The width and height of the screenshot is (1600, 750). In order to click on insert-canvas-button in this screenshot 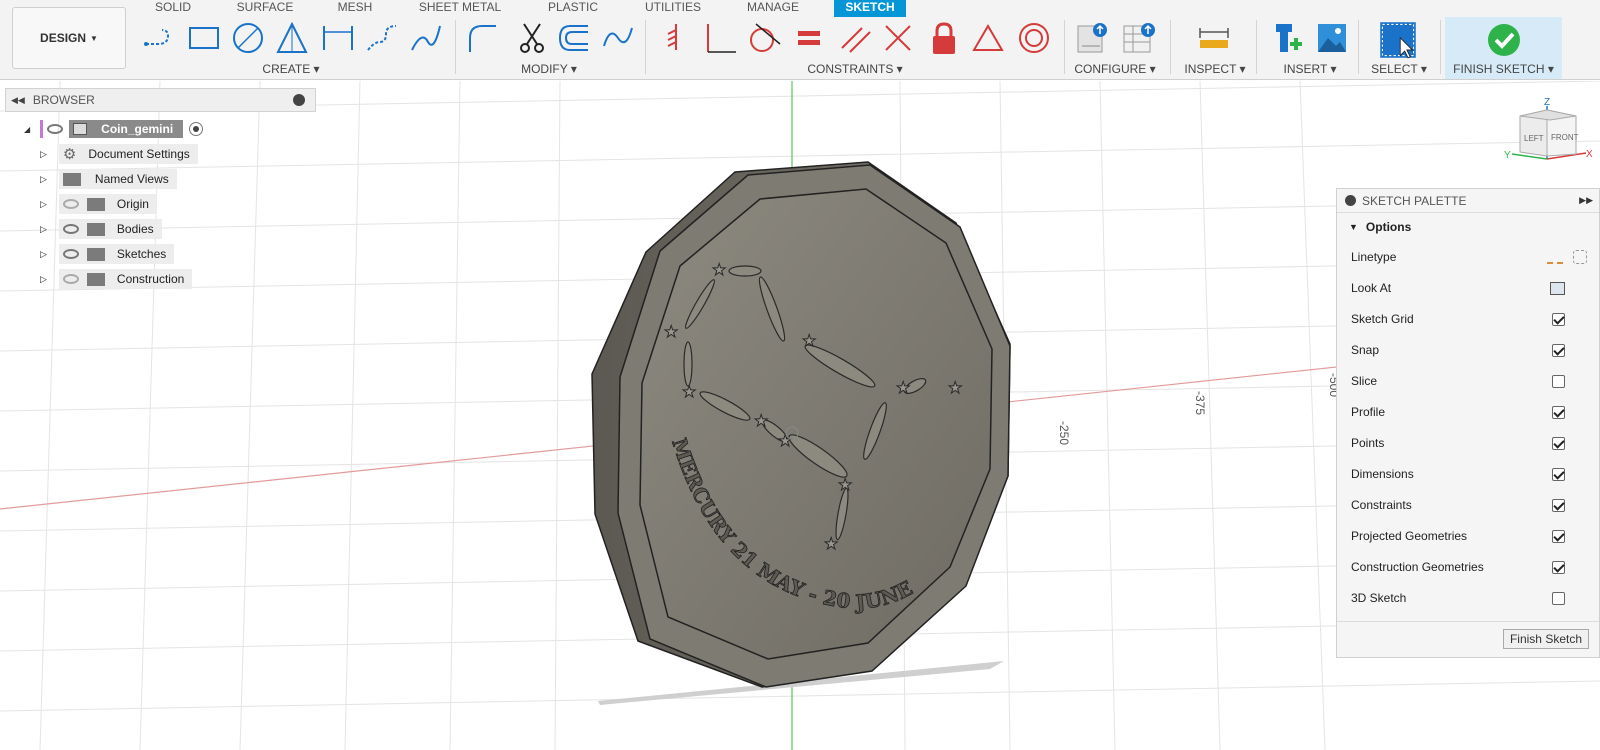, I will do `click(1332, 38)`.